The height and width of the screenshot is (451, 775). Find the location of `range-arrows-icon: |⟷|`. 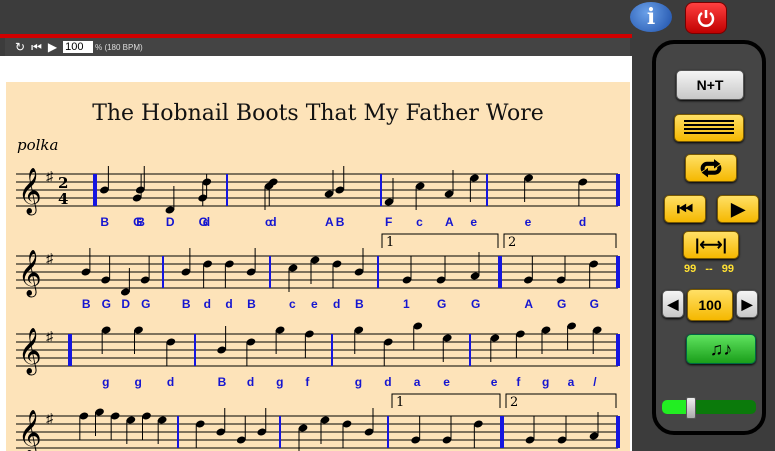

range-arrows-icon: |⟷| is located at coordinates (711, 245).